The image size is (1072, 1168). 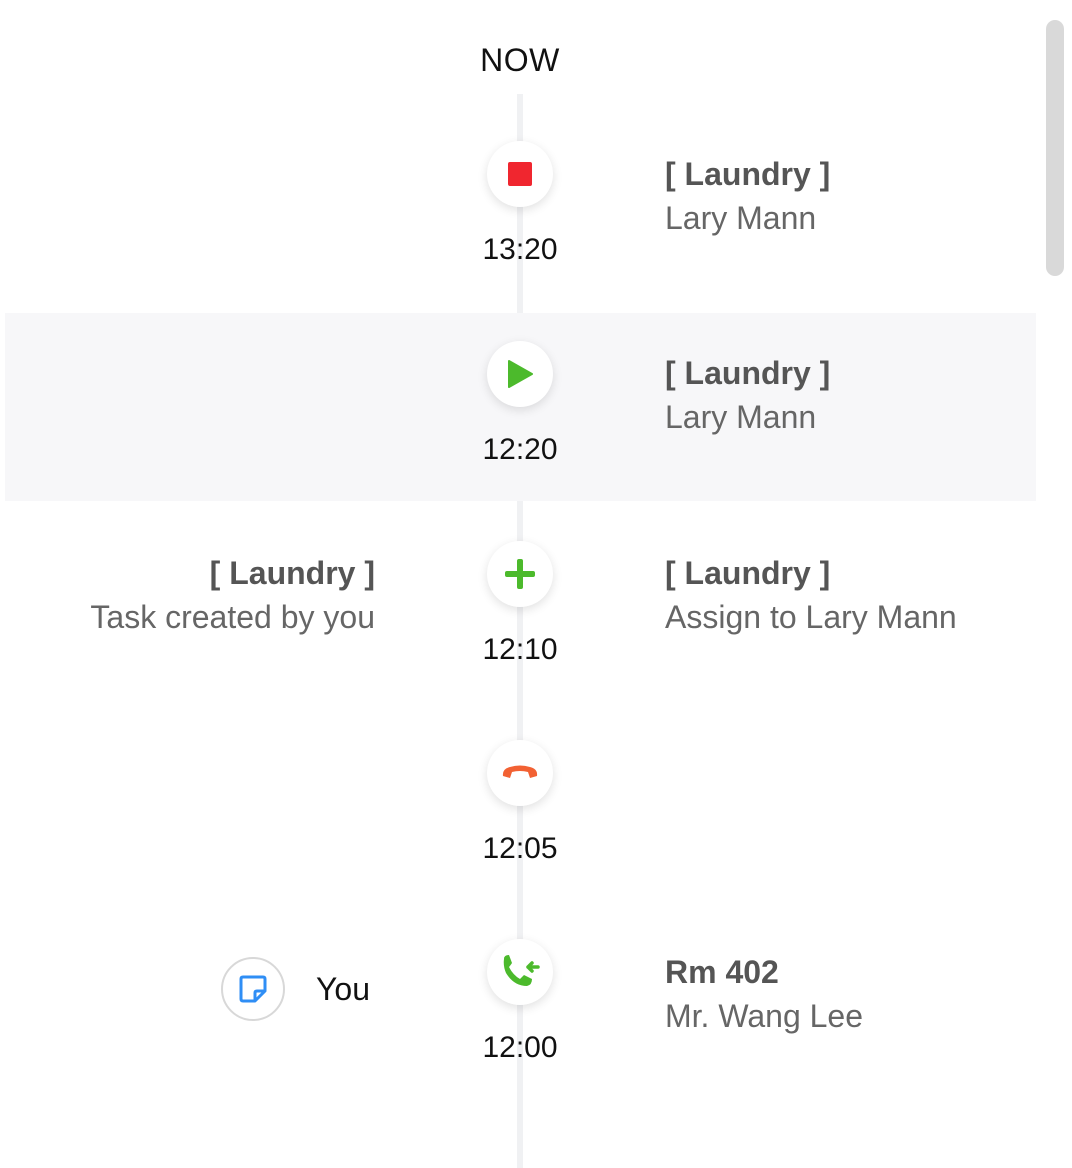 I want to click on note-icon, so click(x=253, y=989).